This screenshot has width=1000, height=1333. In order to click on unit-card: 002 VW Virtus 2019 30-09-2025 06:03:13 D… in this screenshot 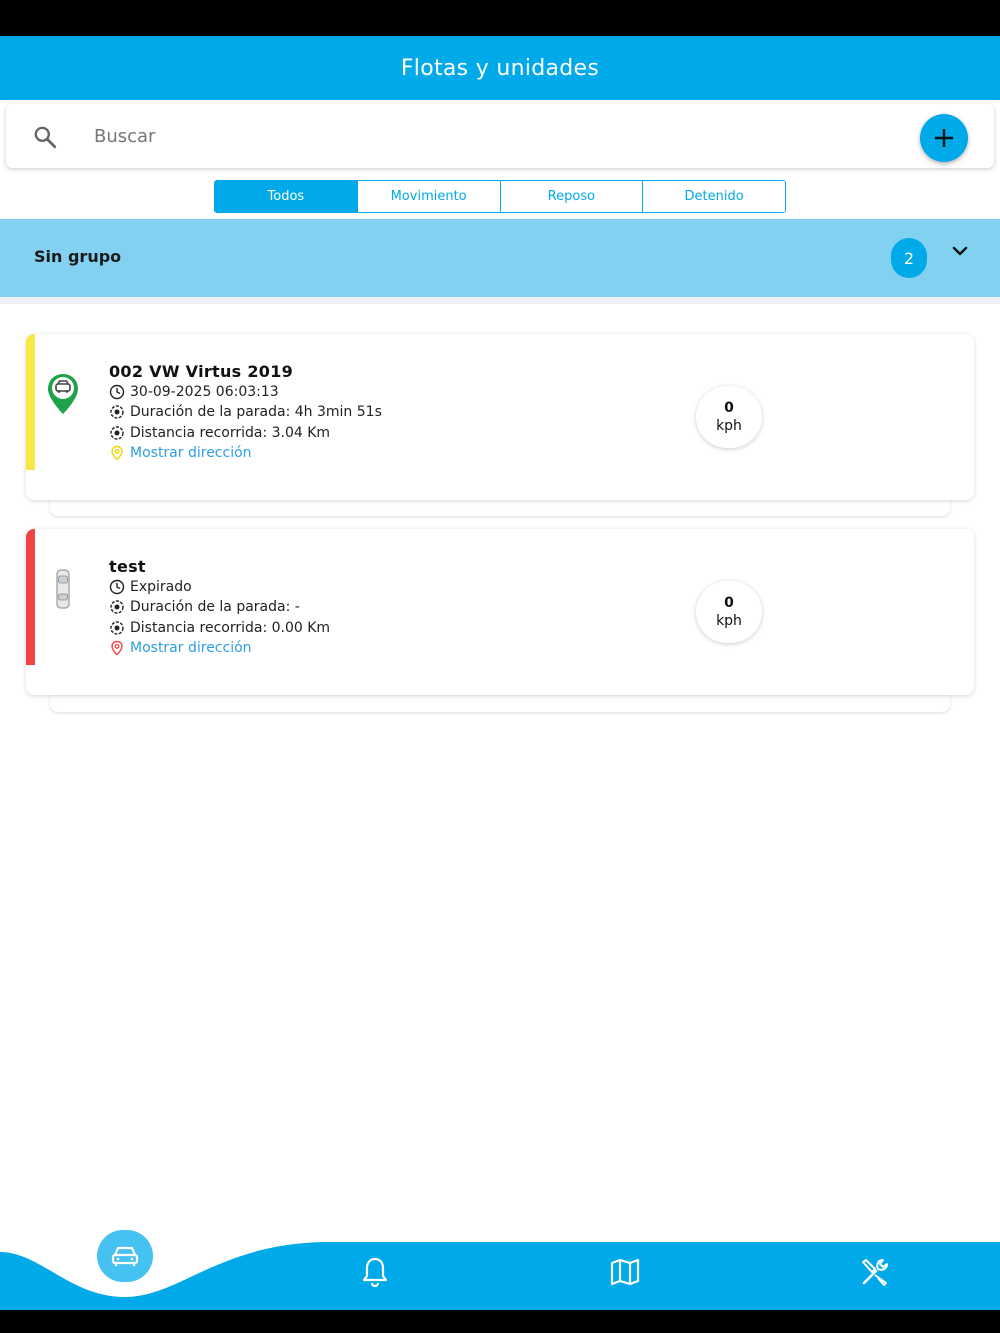, I will do `click(500, 417)`.